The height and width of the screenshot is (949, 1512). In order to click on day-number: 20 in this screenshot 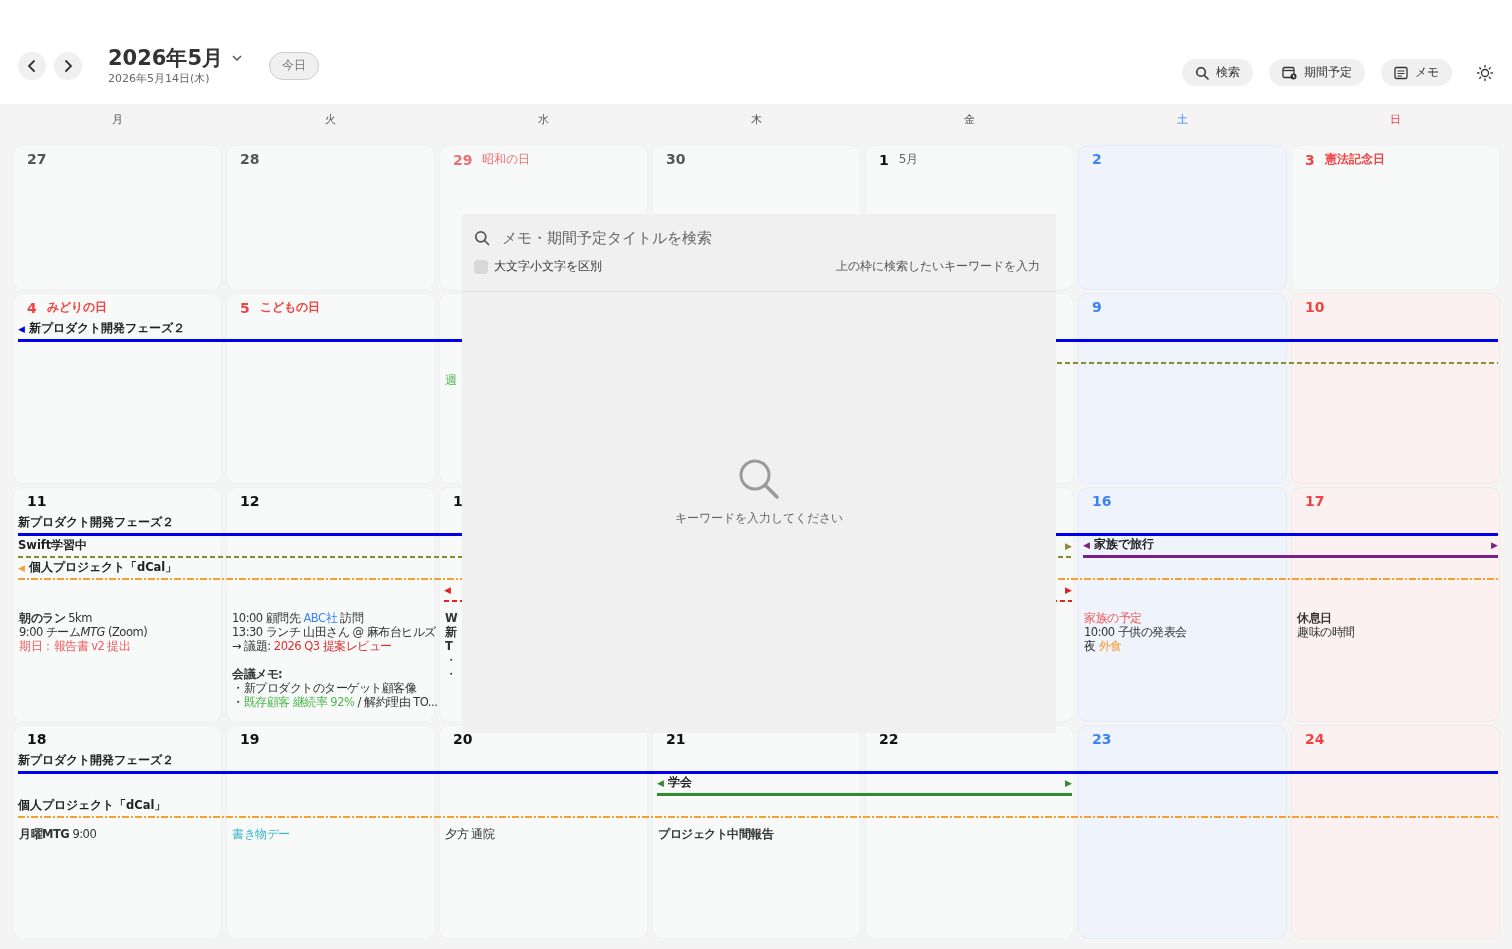, I will do `click(463, 739)`.